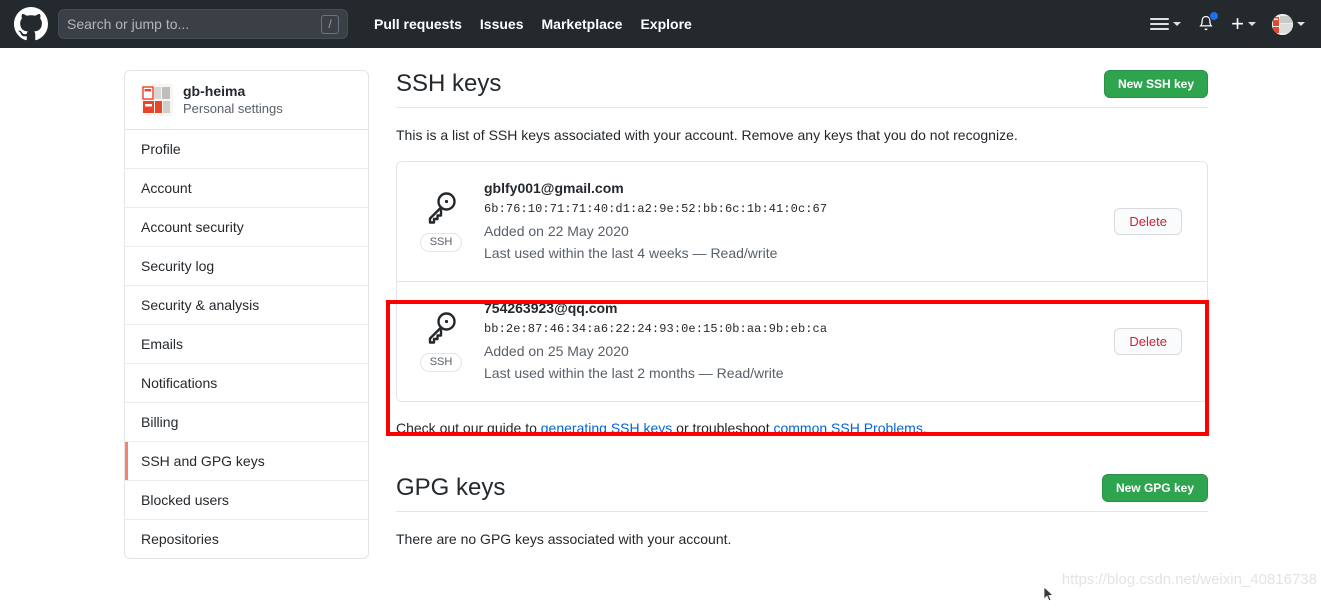 This screenshot has height=609, width=1321. Describe the element at coordinates (246, 344) in the screenshot. I see `sidebar-item-emails: Emails` at that location.